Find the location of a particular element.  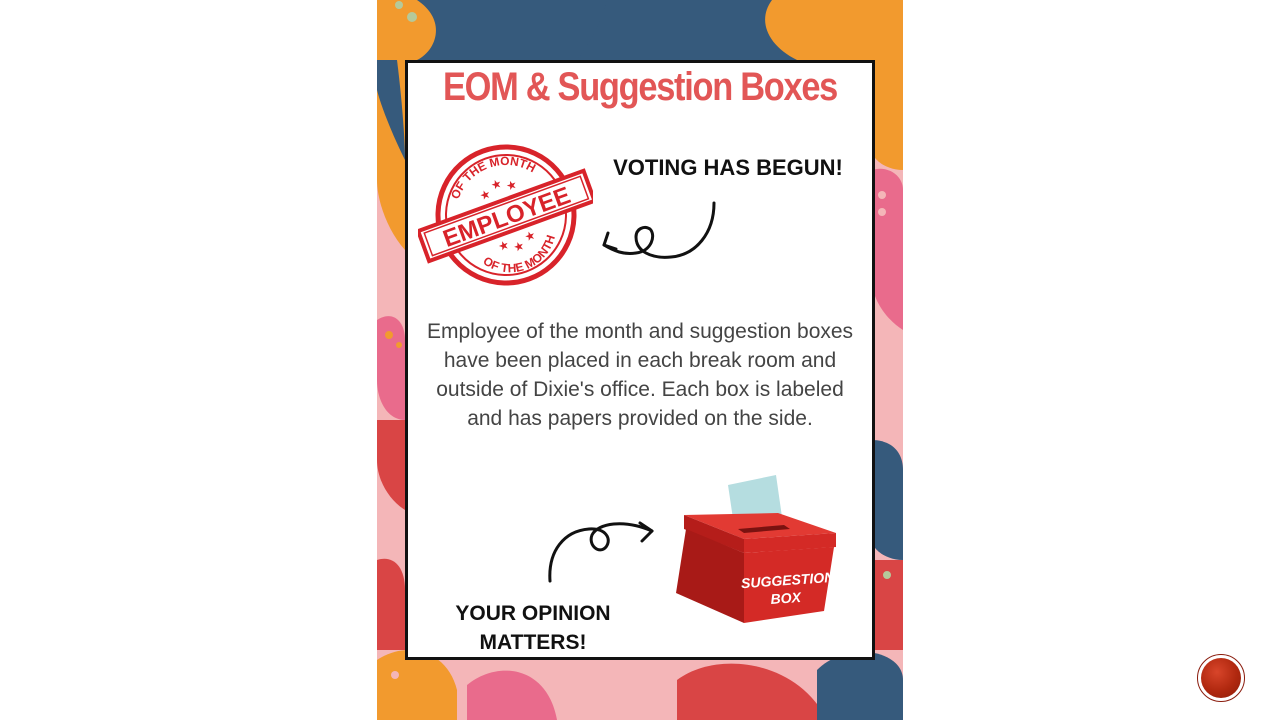

poster-title: EOM & Suggestion Boxes is located at coordinates (640, 87).